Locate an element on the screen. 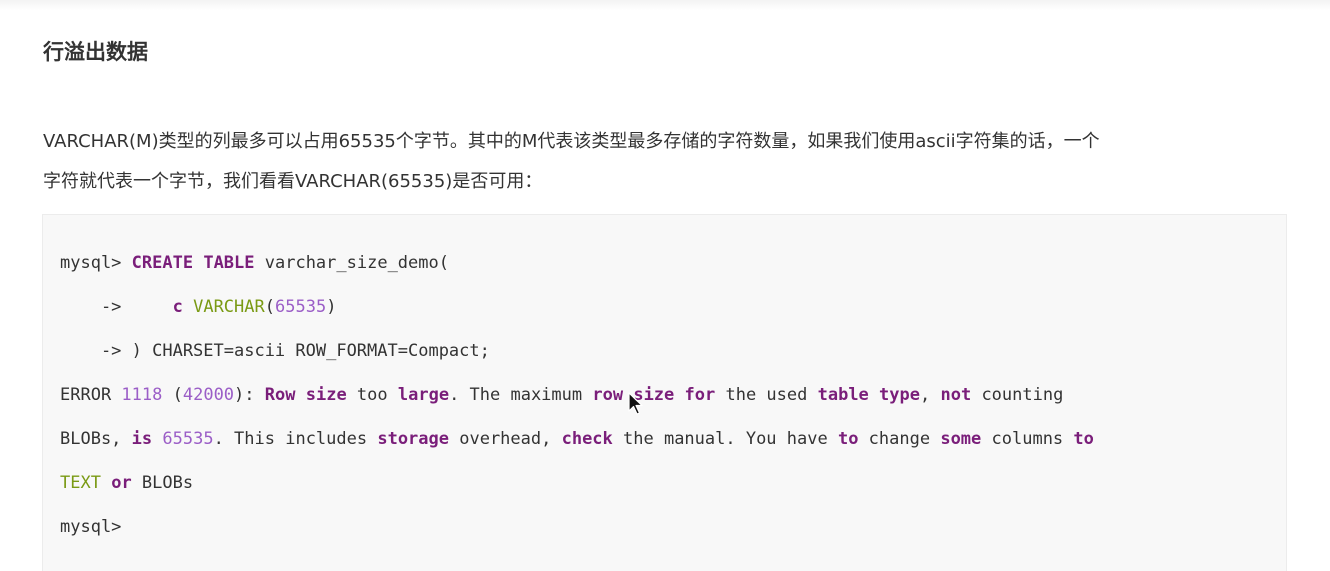 Image resolution: width=1330 pixels, height=571 pixels. code-token: Row is located at coordinates (280, 395).